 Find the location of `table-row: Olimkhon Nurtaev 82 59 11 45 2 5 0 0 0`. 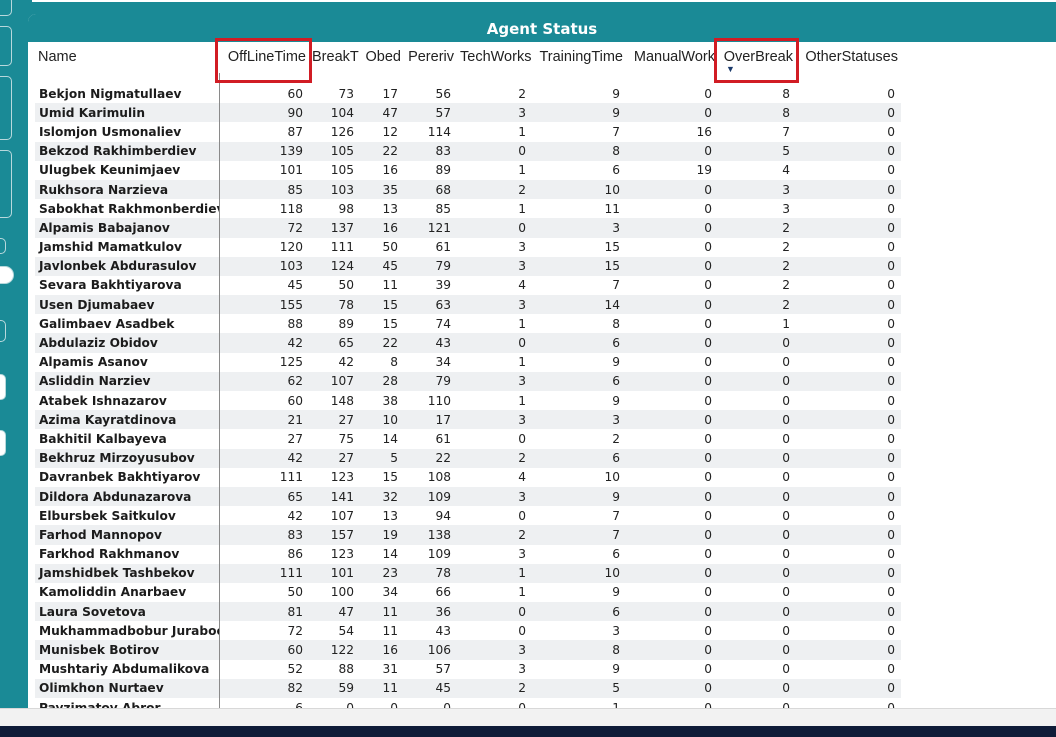

table-row: Olimkhon Nurtaev 82 59 11 45 2 5 0 0 0 is located at coordinates (468, 688).